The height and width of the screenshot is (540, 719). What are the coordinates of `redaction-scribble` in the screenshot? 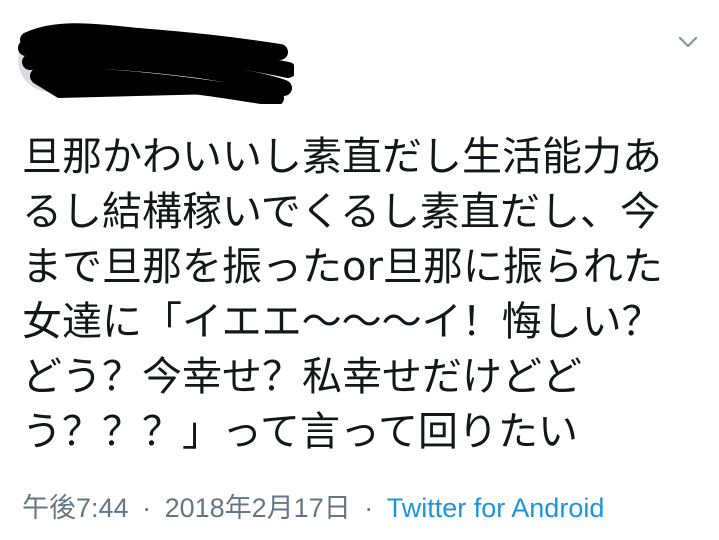 It's located at (156, 61).